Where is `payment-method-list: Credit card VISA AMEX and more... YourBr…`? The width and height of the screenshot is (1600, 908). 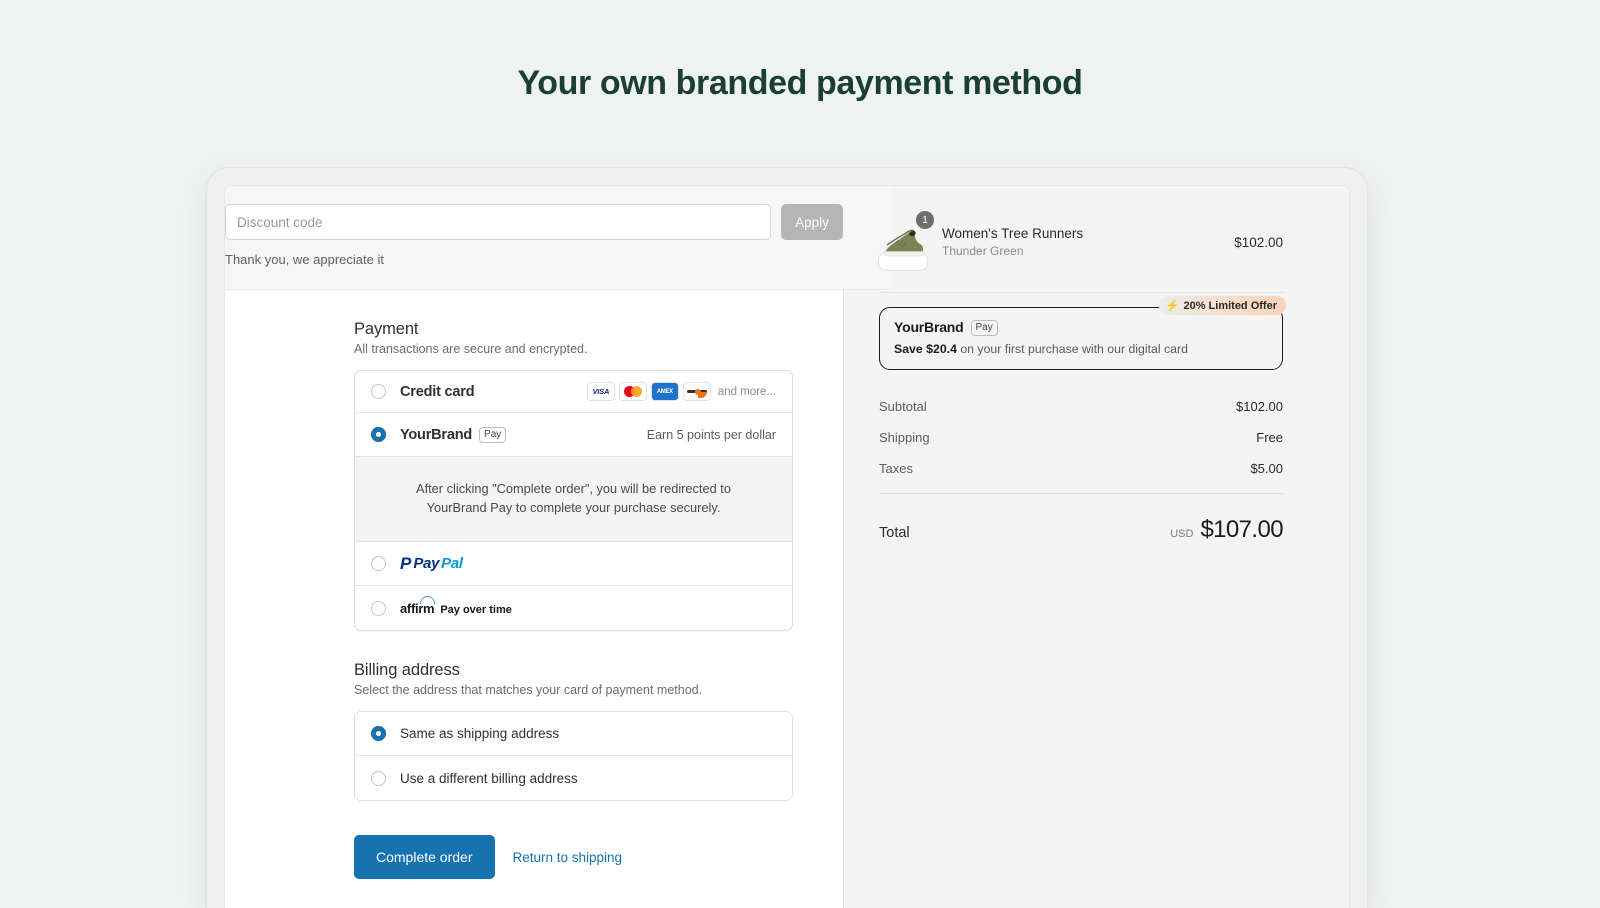
payment-method-list: Credit card VISA AMEX and more... YourBr… is located at coordinates (573, 501).